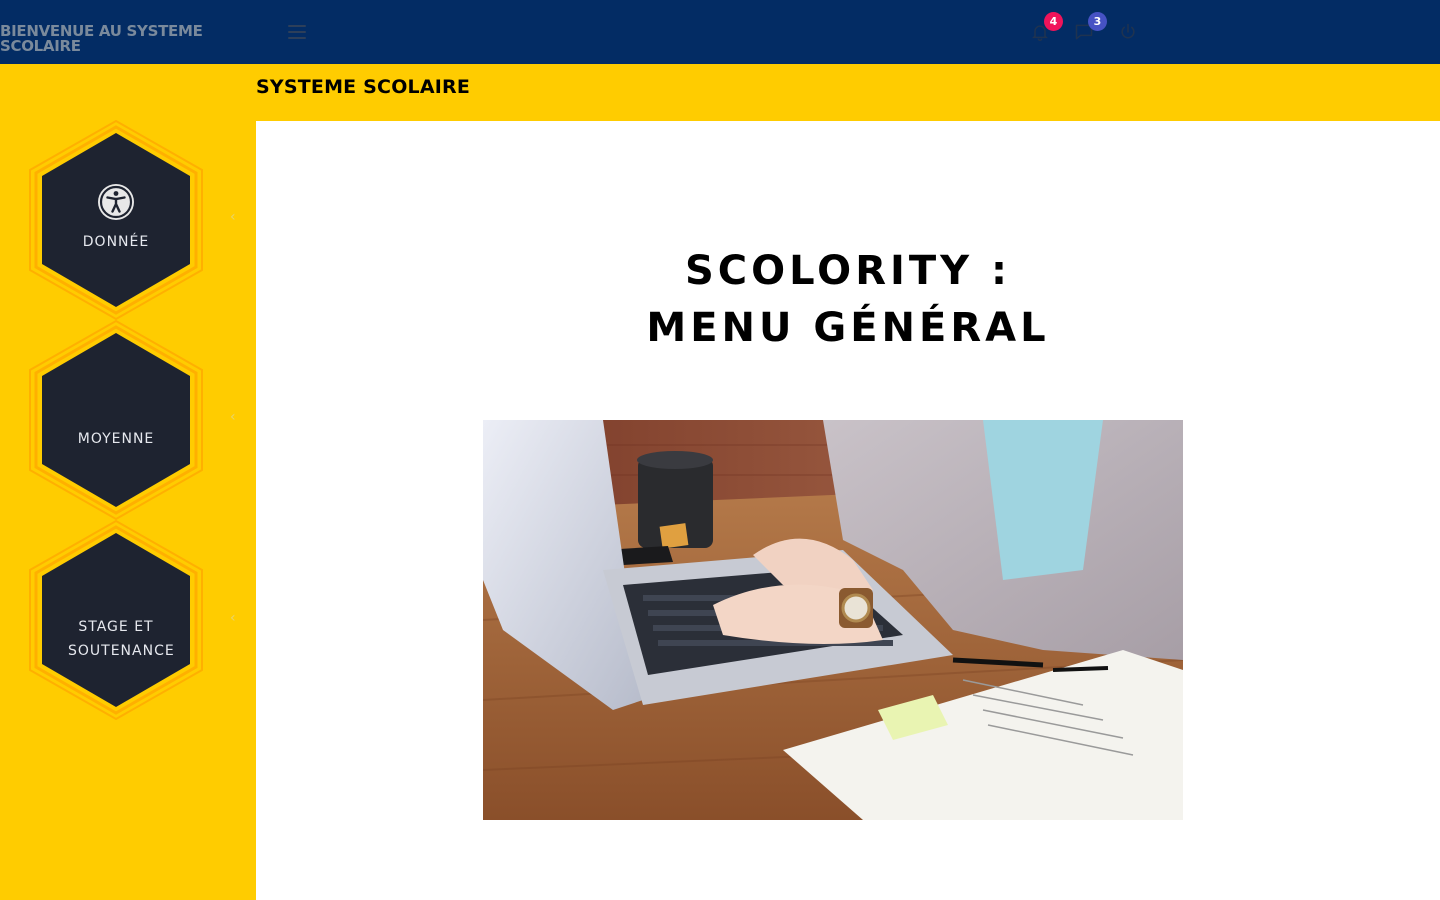 The width and height of the screenshot is (1440, 900). What do you see at coordinates (848, 328) in the screenshot?
I see `page-heading-line2: MENU GÉNÉRAL` at bounding box center [848, 328].